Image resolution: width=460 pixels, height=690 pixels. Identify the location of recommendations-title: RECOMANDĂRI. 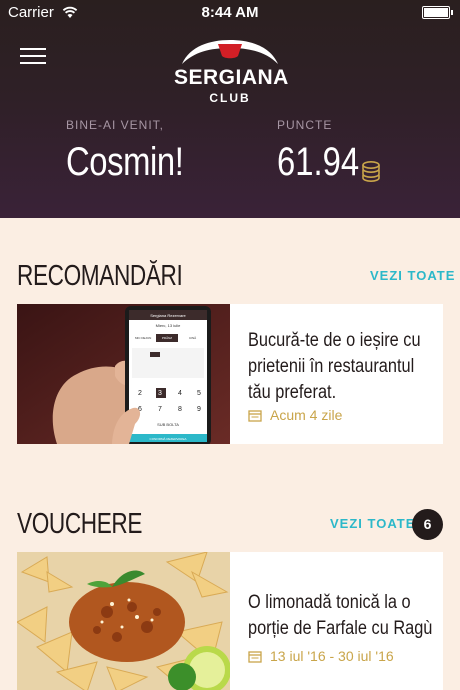
(100, 276).